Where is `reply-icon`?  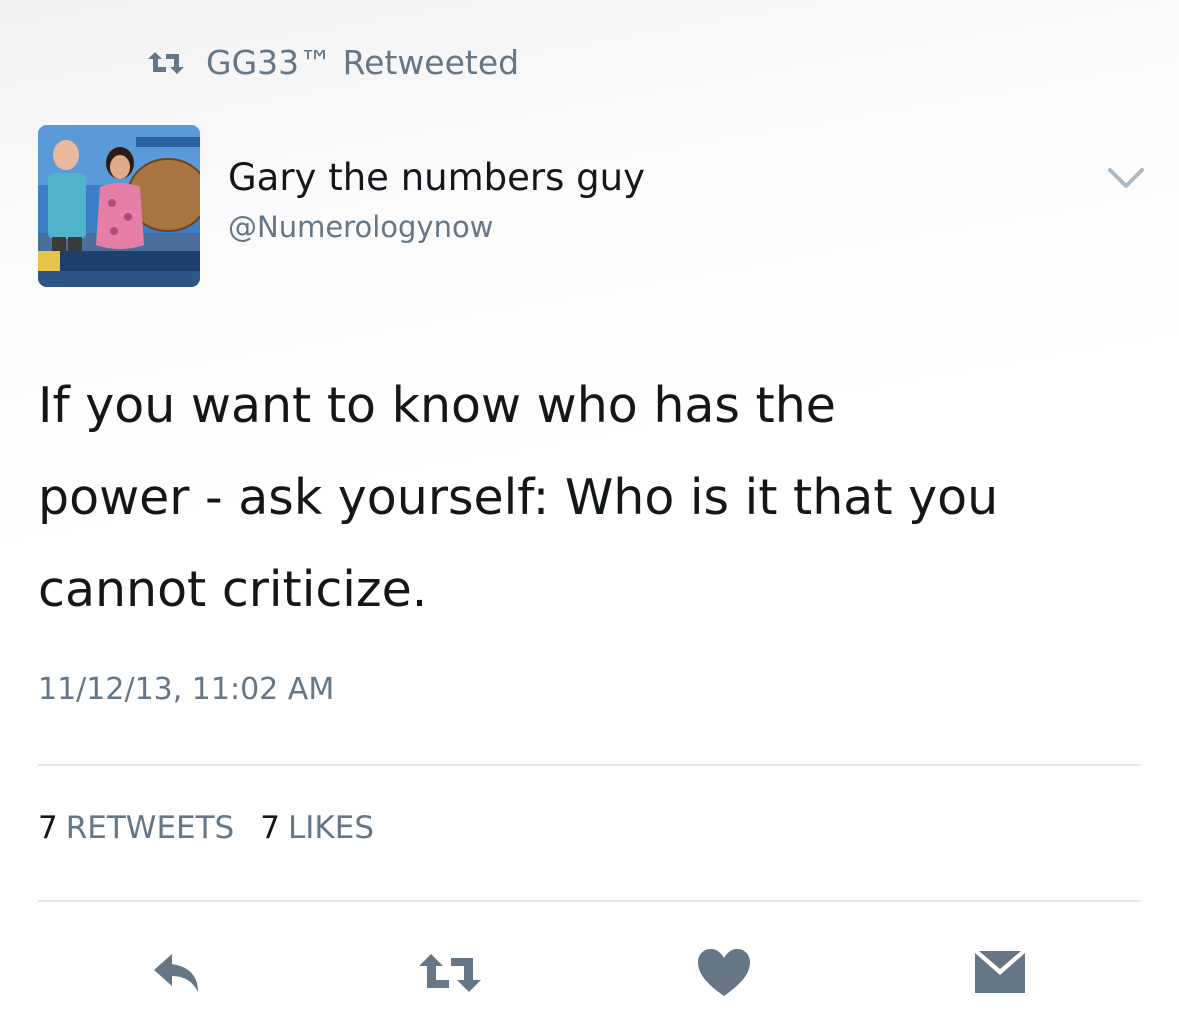
reply-icon is located at coordinates (176, 973).